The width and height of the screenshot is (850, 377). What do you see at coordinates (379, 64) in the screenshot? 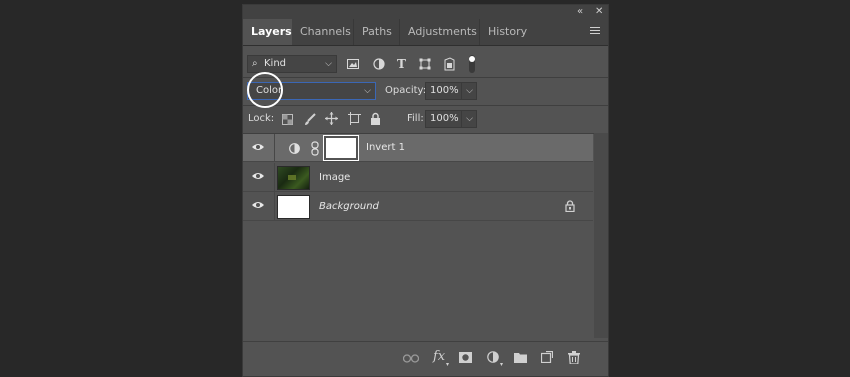
I see `adjustment-filter-icon` at bounding box center [379, 64].